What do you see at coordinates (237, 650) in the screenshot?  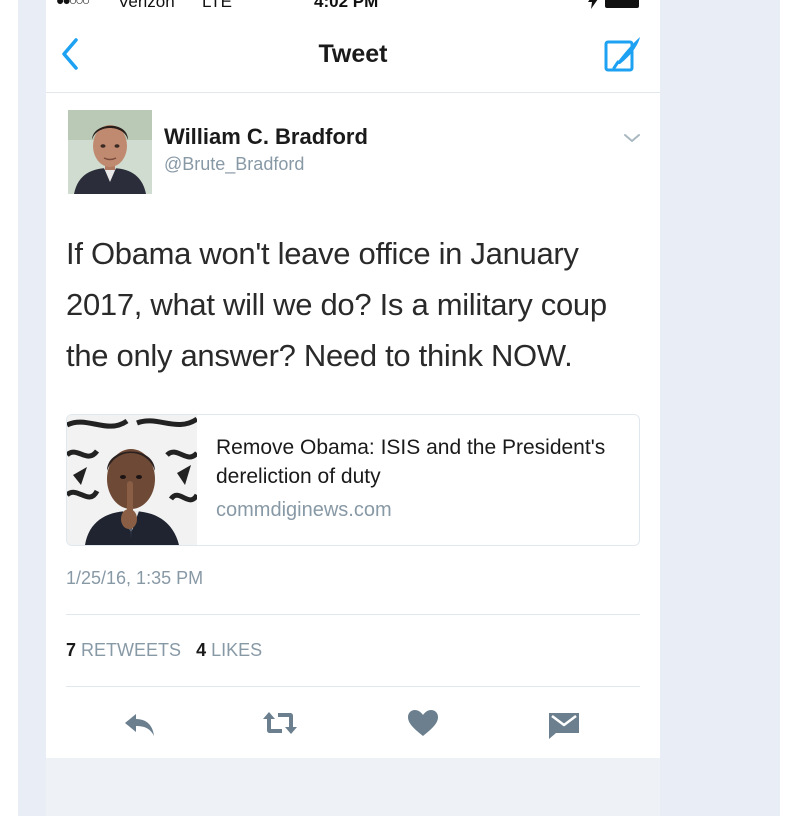 I see `likes-label: LIKES` at bounding box center [237, 650].